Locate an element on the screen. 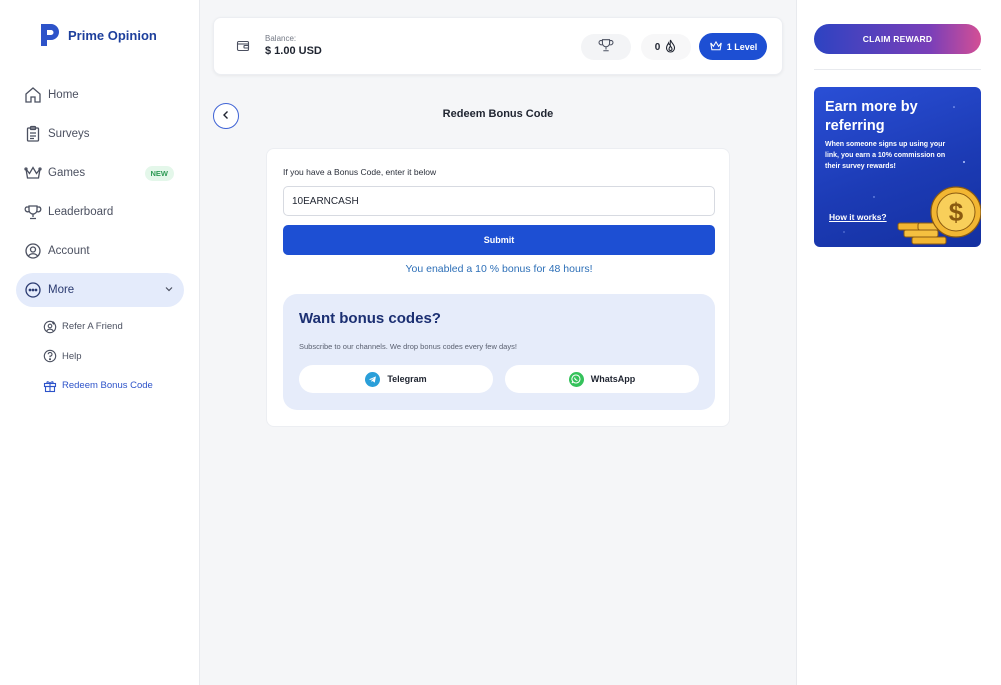  streak-count: 0 is located at coordinates (657, 47).